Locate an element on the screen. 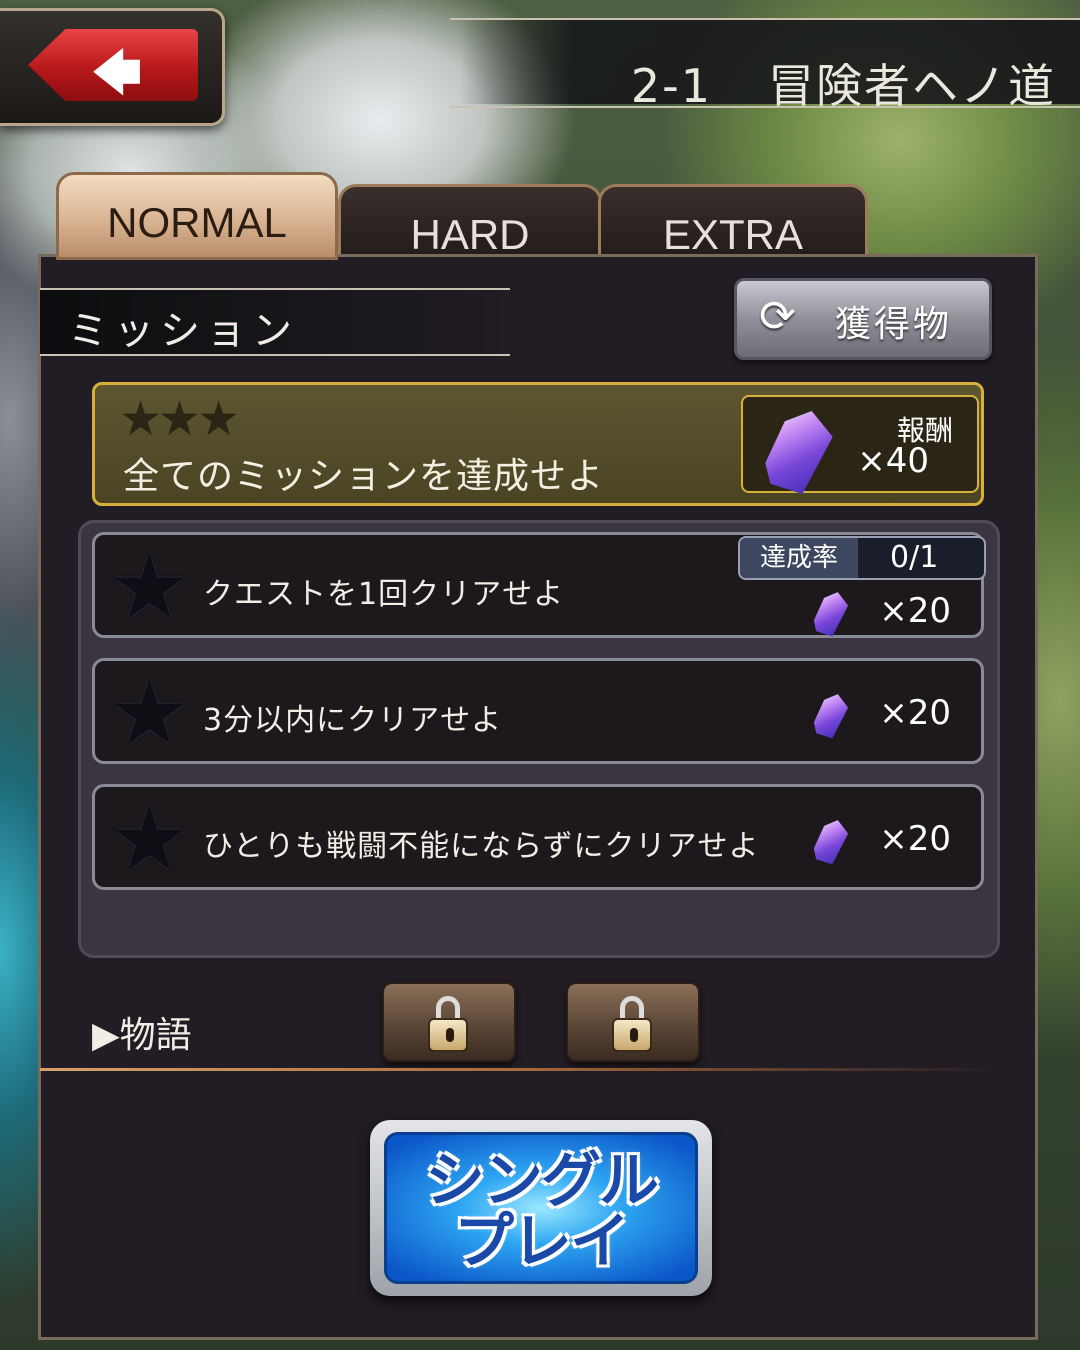  complete-all-reward: 報酬 ×40 is located at coordinates (860, 444).